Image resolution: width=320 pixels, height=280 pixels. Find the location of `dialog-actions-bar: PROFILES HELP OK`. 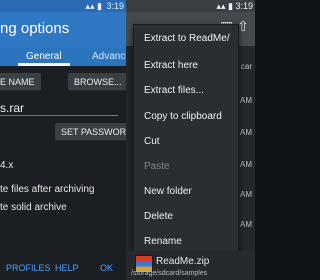

dialog-actions-bar: PROFILES HELP OK is located at coordinates (63, 270).